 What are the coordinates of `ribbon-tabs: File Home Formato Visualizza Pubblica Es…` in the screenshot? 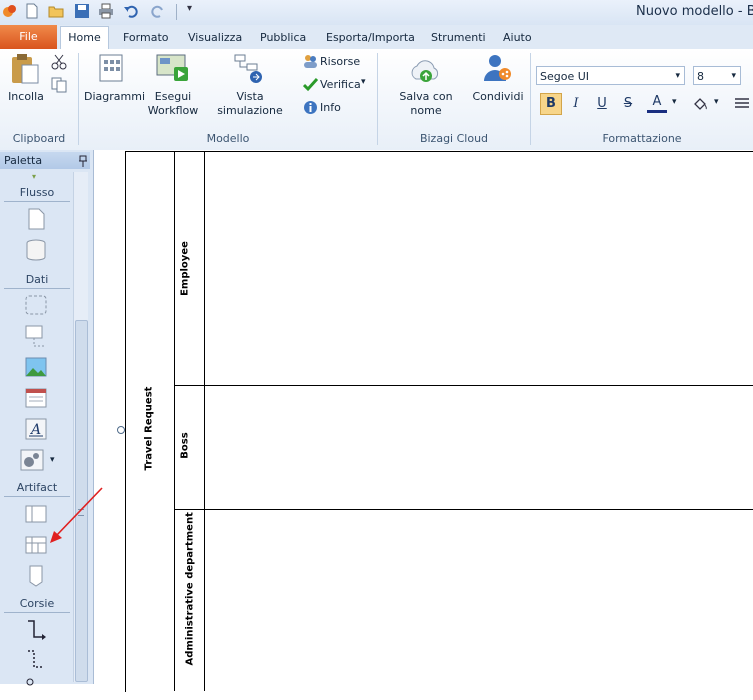 It's located at (376, 37).